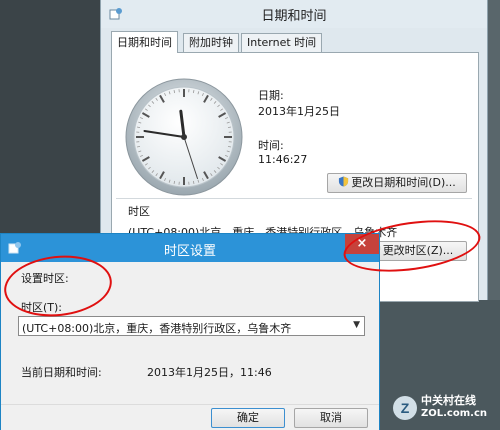  What do you see at coordinates (144, 42) in the screenshot?
I see `tab-date-time: 日期和时间` at bounding box center [144, 42].